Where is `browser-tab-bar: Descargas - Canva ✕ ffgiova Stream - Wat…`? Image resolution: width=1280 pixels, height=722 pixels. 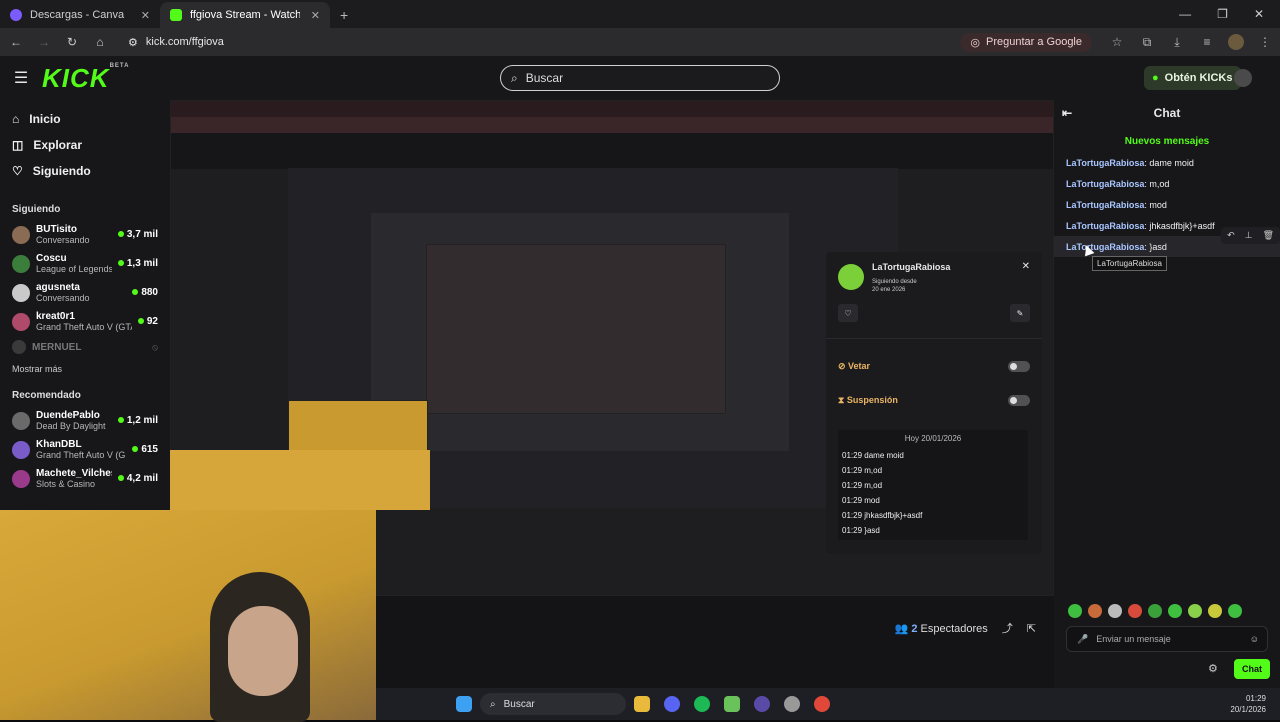
browser-tab-bar: Descargas - Canva ✕ ffgiova Stream - Wat… is located at coordinates (640, 14).